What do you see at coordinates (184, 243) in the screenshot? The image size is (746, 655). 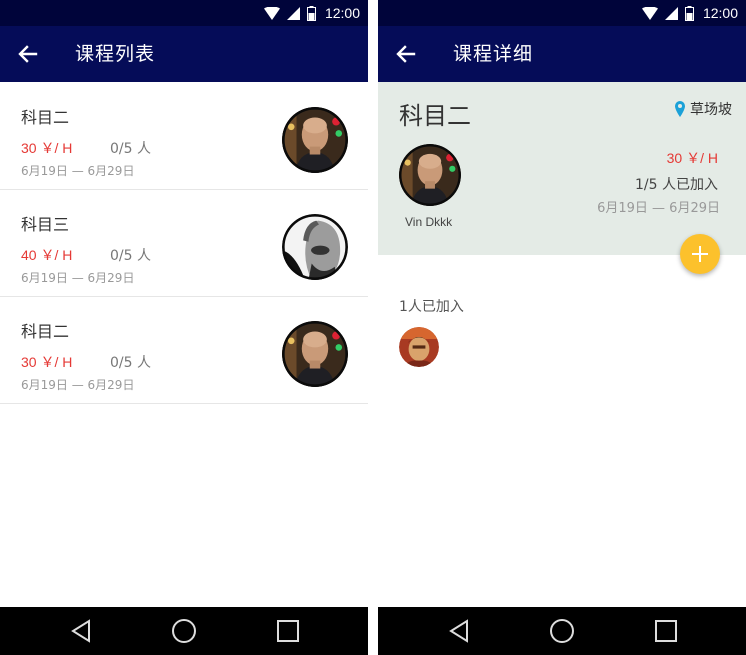 I see `course-list-item: 科目三 40 ￥/ H 0/5 人 6月19日 — 6月29日` at bounding box center [184, 243].